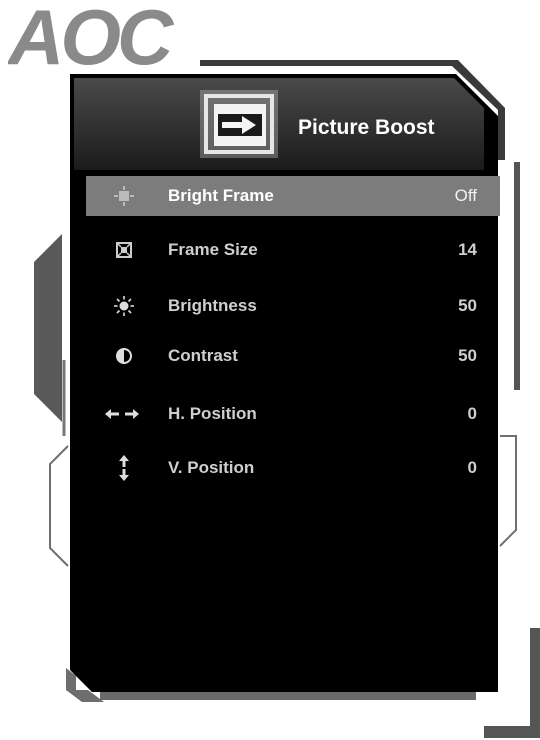 The height and width of the screenshot is (740, 540). What do you see at coordinates (221, 195) in the screenshot?
I see `menu-item-label: Bright Frame` at bounding box center [221, 195].